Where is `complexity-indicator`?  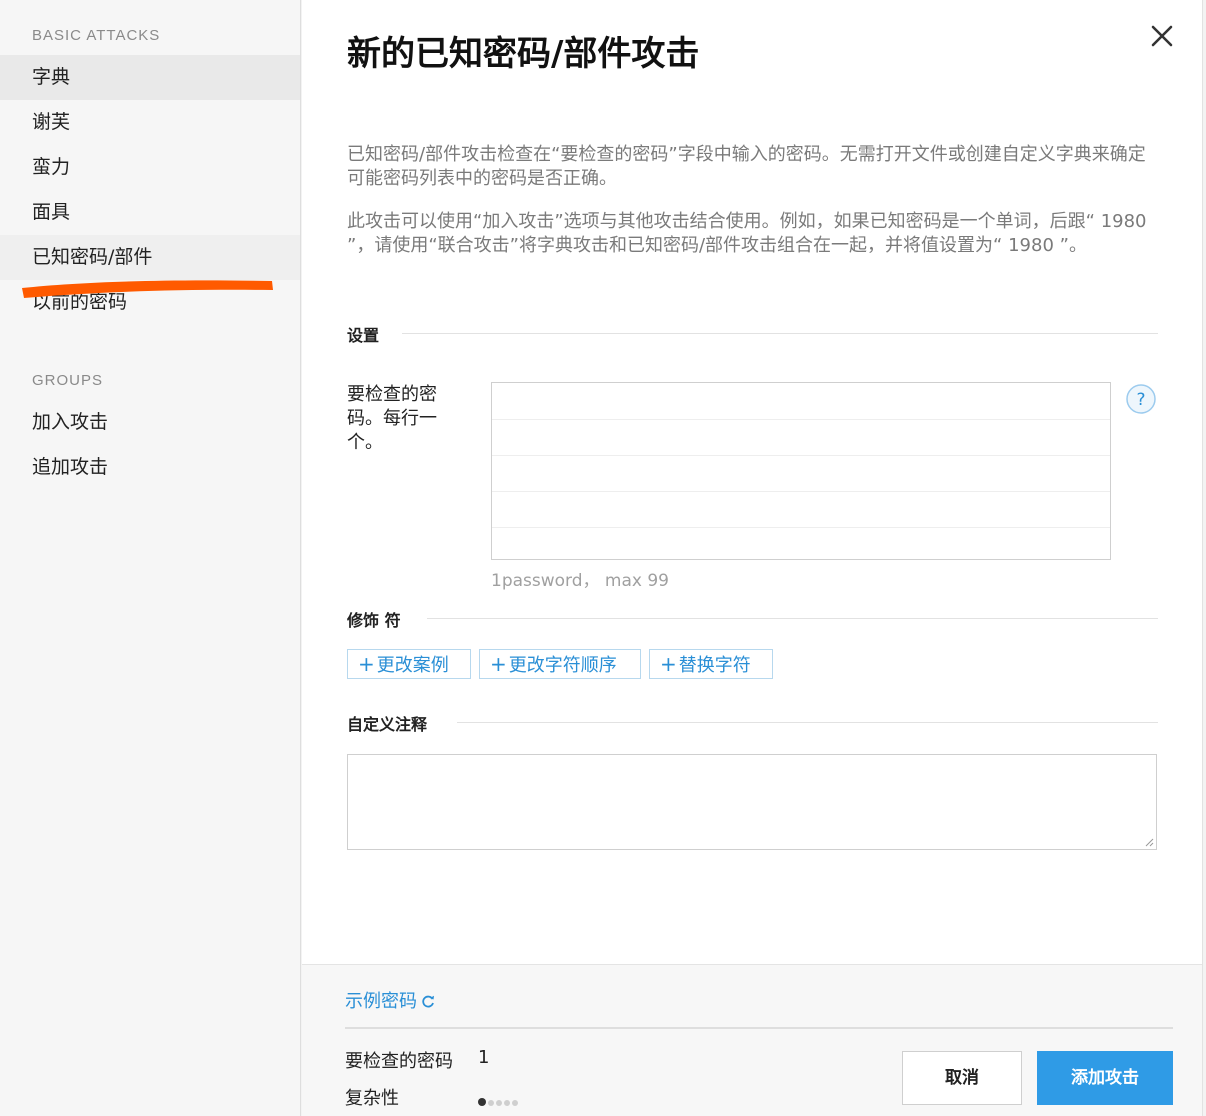 complexity-indicator is located at coordinates (499, 1100).